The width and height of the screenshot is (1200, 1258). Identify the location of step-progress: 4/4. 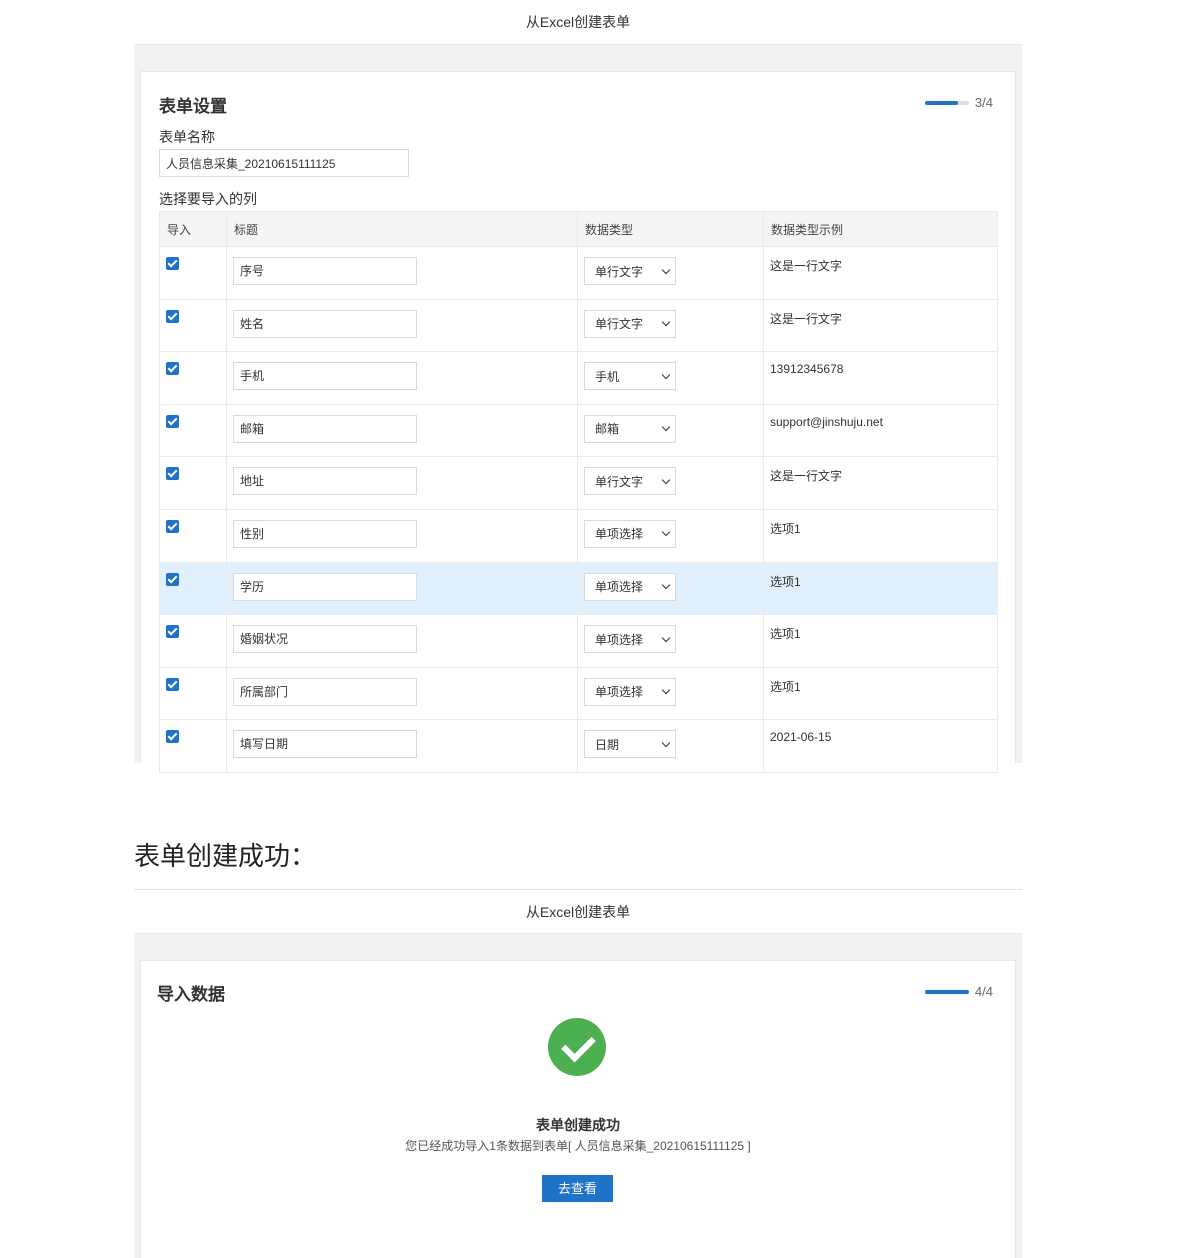
(958, 991).